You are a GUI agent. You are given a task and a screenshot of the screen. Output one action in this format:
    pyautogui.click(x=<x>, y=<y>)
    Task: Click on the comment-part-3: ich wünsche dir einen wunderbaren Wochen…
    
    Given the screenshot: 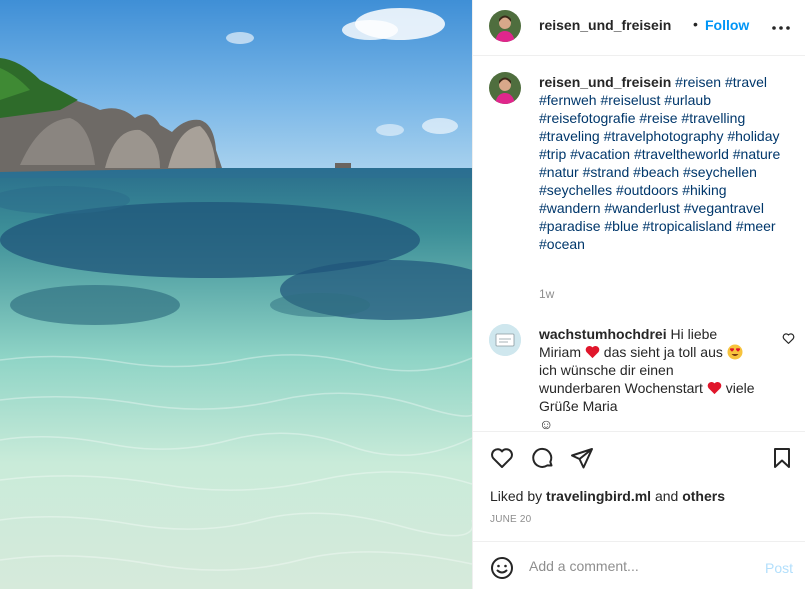 What is the action you would take?
    pyautogui.click(x=621, y=379)
    